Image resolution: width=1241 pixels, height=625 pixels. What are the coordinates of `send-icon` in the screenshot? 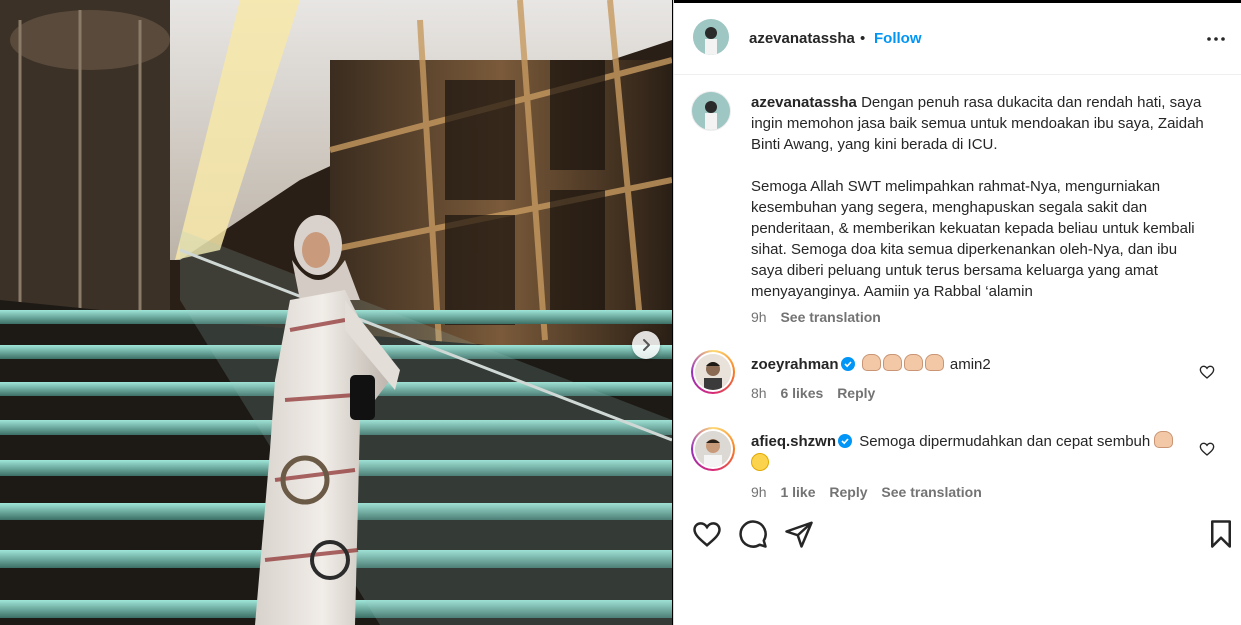 It's located at (799, 534).